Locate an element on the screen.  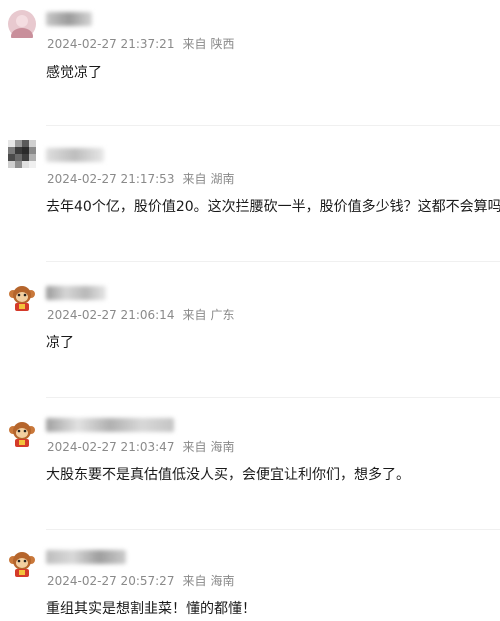
comment-meta: 2024-02-27 20:57:27 来自 海南 is located at coordinates (140, 580).